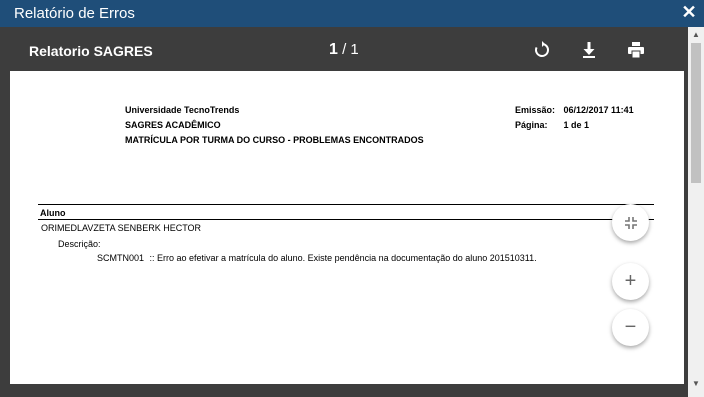 Image resolution: width=704 pixels, height=397 pixels. I want to click on page-label: Página:, so click(531, 125).